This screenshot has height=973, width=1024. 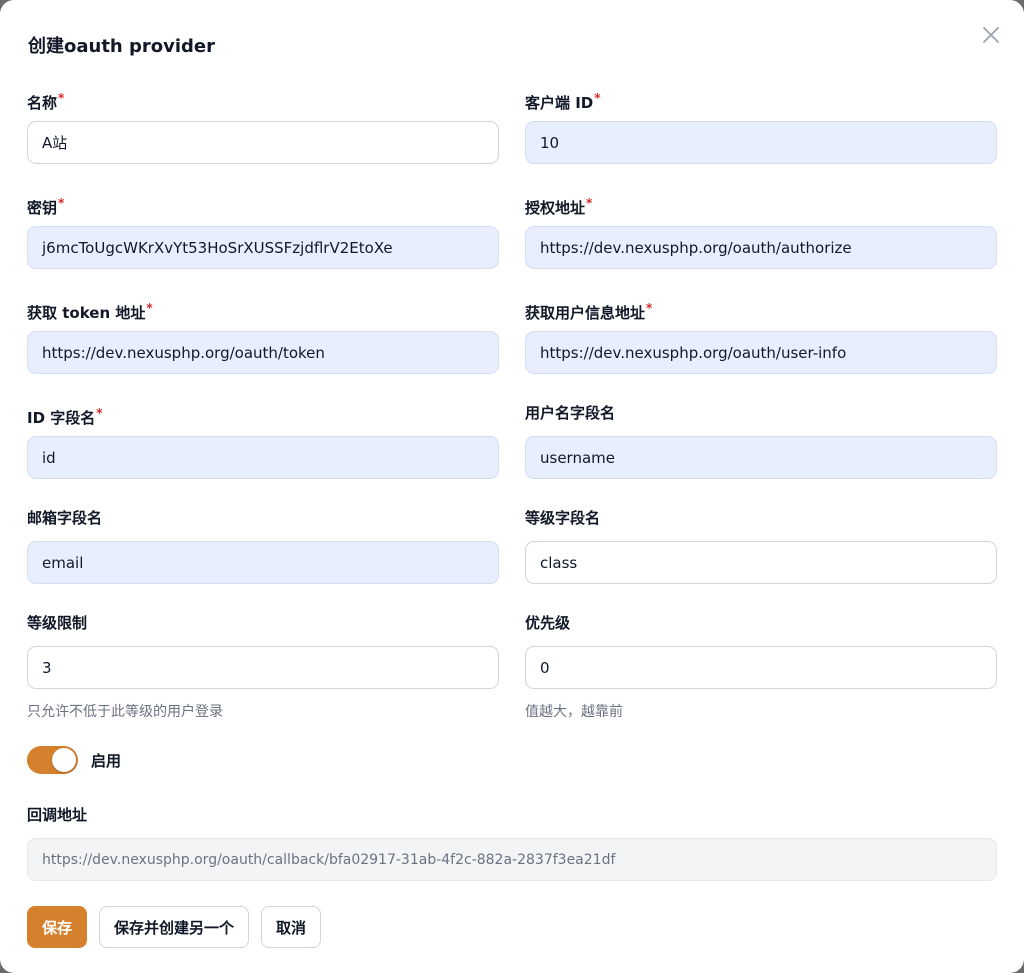 What do you see at coordinates (125, 712) in the screenshot?
I see `level-limit-hint: 只允许不低于此等级的用户登录` at bounding box center [125, 712].